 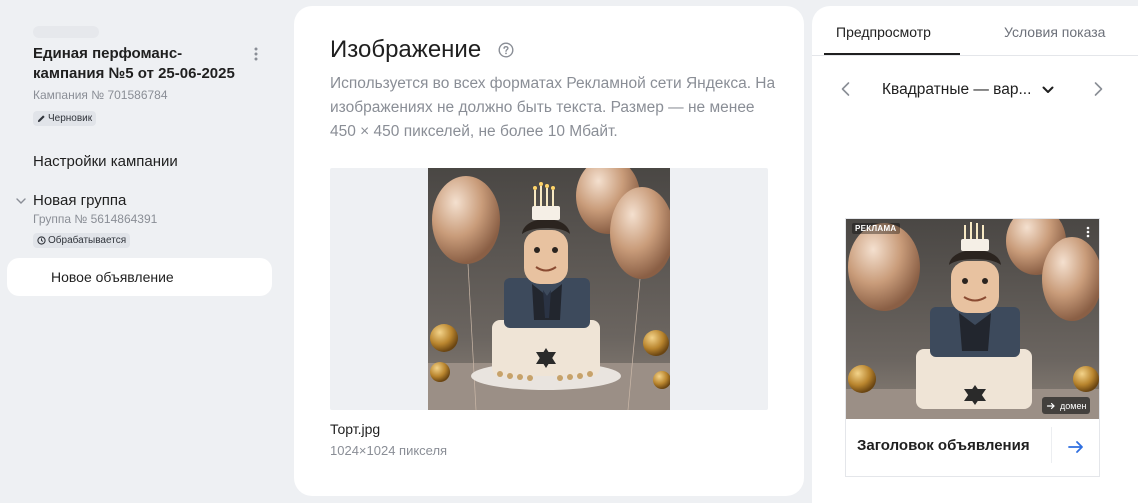 I want to click on sidebar-item-new-ad: Новое объявление, so click(x=139, y=277).